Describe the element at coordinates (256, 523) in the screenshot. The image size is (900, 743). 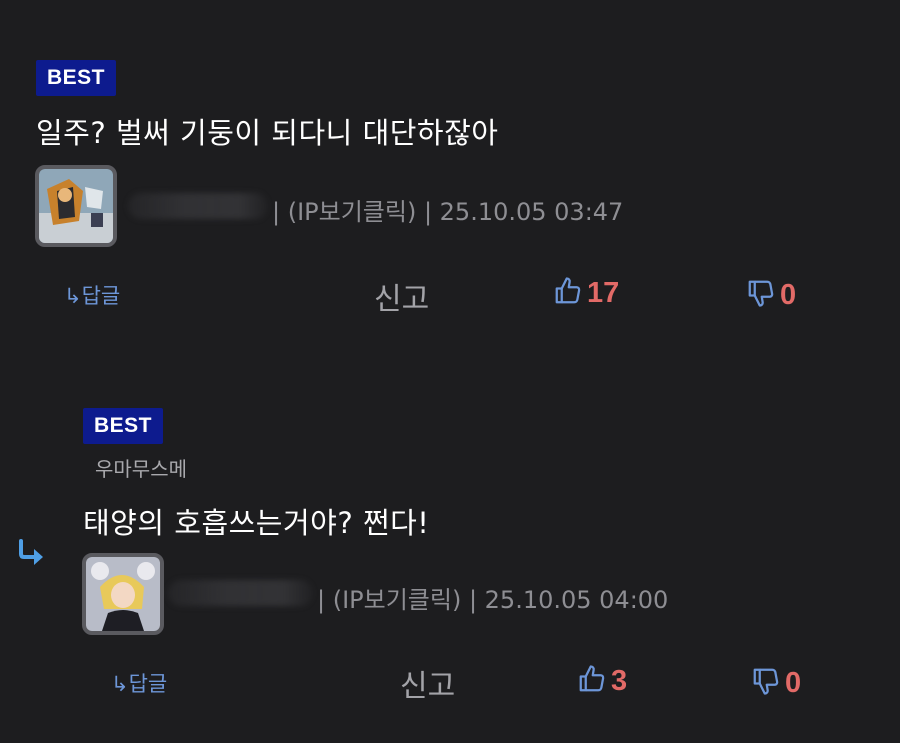
I see `comment-text: 태양의 호흡쓰는거야? 쩐다!` at that location.